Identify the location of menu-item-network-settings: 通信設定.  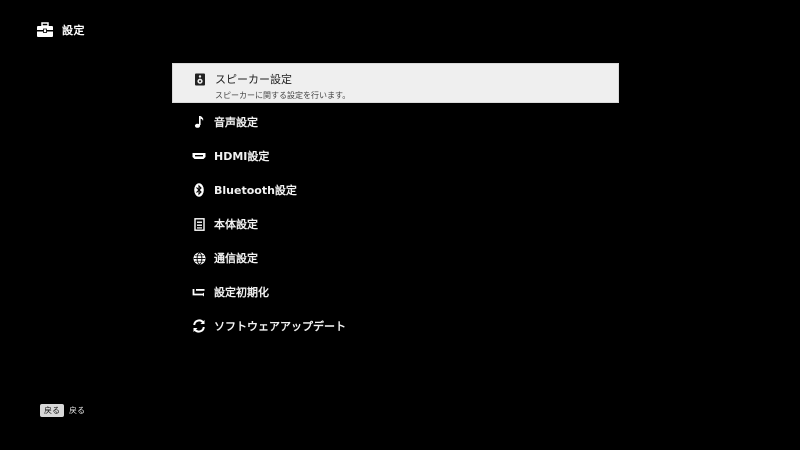
(395, 258).